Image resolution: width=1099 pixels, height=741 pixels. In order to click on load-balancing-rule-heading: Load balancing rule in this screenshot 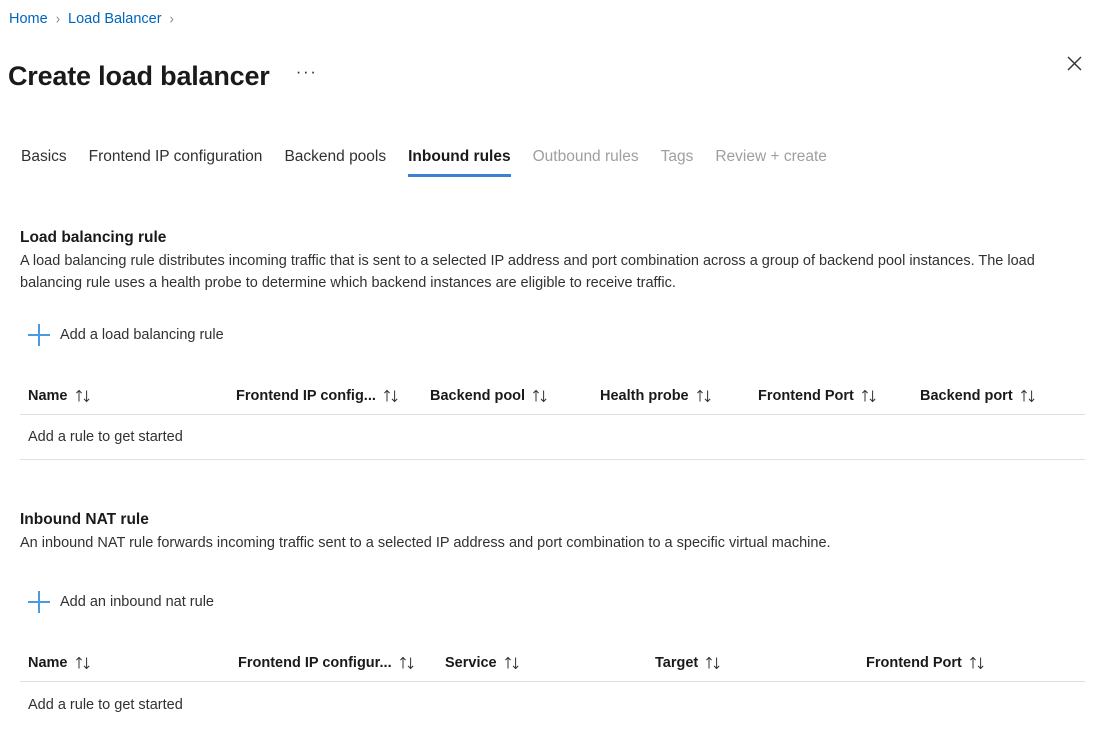, I will do `click(93, 237)`.